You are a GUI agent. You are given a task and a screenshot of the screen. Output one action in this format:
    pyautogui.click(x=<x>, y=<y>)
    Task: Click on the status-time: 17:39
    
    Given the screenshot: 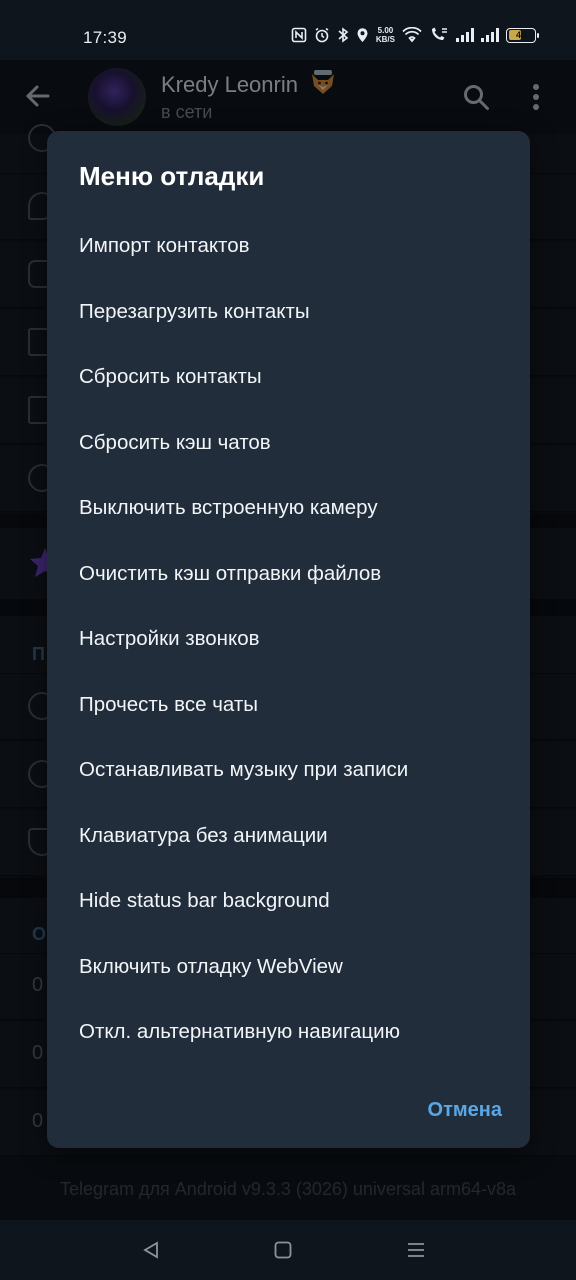 What is the action you would take?
    pyautogui.click(x=105, y=37)
    